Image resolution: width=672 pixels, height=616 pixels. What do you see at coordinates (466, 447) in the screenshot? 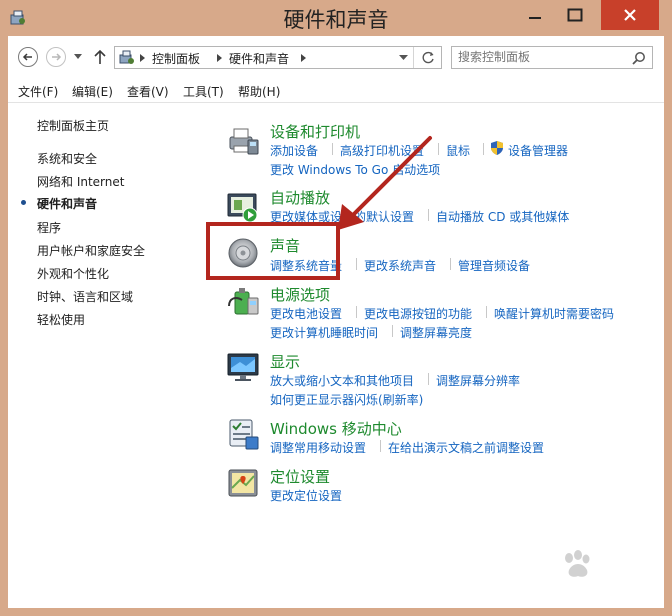
I see `link-presentation-settings: 在给出演示文稿之前调整设置` at bounding box center [466, 447].